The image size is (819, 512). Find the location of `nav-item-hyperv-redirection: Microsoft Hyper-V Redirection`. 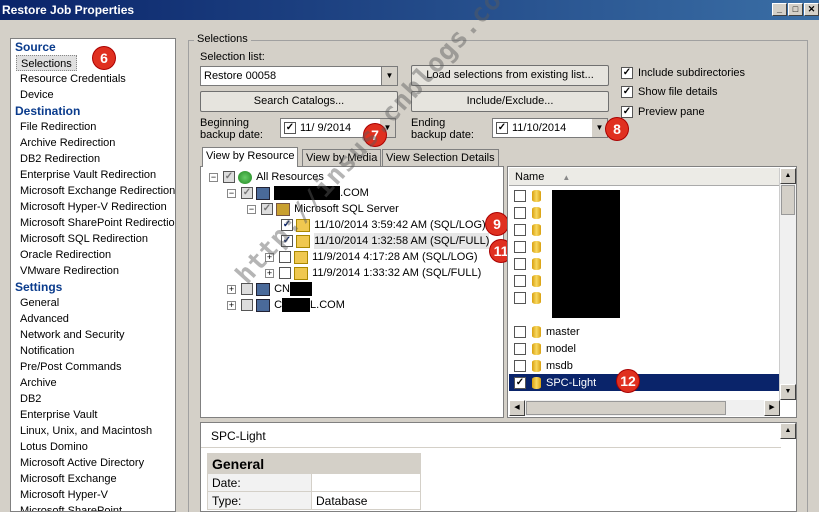

nav-item-hyperv-redirection: Microsoft Hyper-V Redirection is located at coordinates (93, 207).